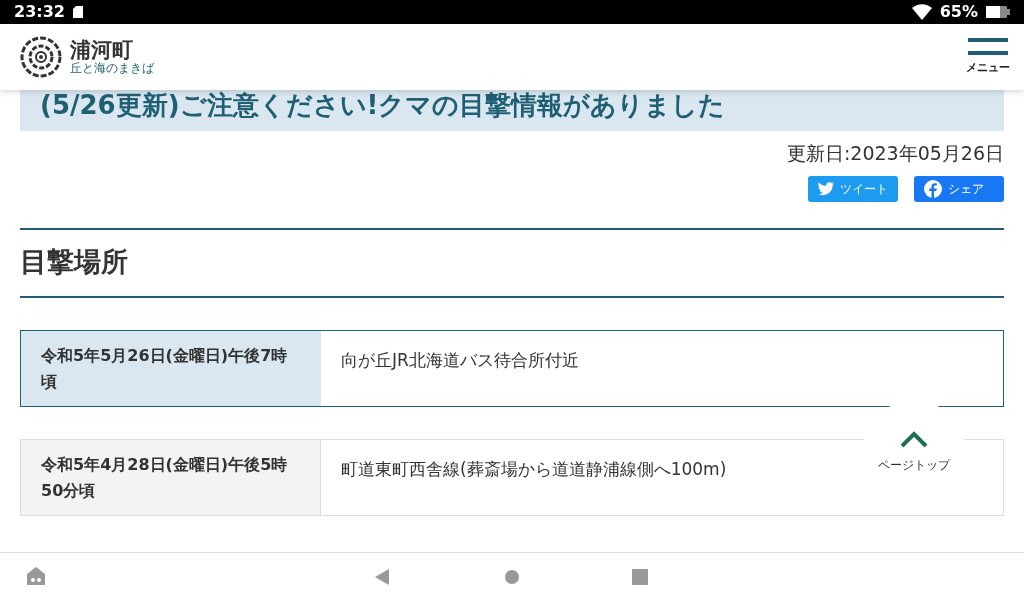 The image size is (1024, 600). What do you see at coordinates (39, 12) in the screenshot?
I see `clock-time: 23:32` at bounding box center [39, 12].